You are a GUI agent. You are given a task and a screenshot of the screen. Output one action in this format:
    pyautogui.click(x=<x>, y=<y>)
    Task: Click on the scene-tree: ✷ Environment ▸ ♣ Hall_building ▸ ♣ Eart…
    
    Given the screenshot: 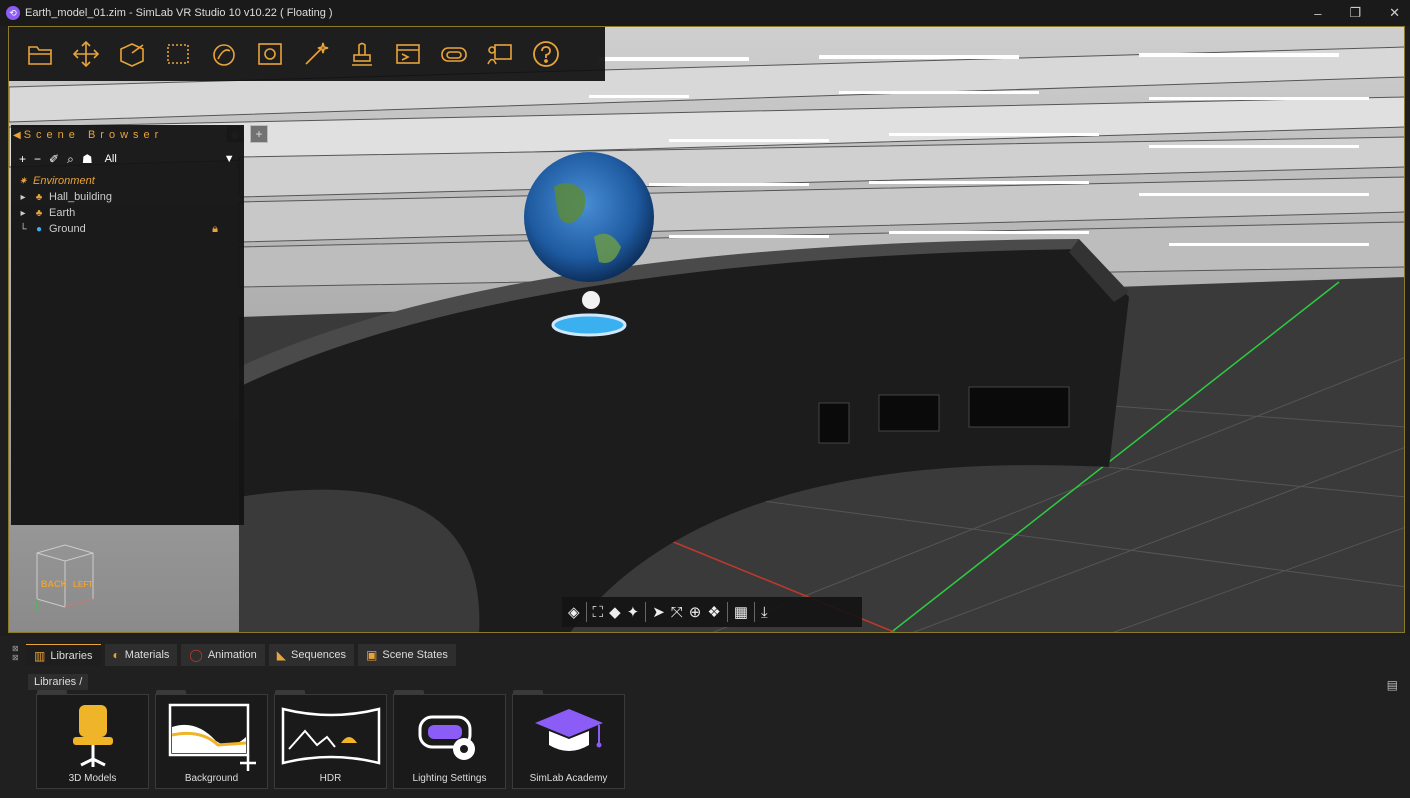 What is the action you would take?
    pyautogui.click(x=127, y=205)
    